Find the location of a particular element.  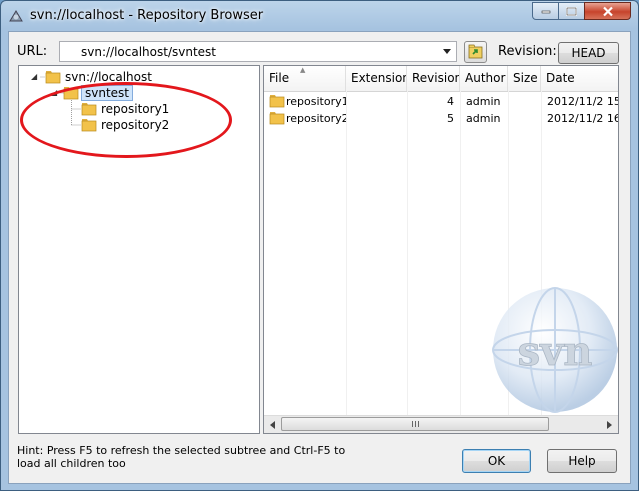

scroll-right-arrow-icon is located at coordinates (609, 424).